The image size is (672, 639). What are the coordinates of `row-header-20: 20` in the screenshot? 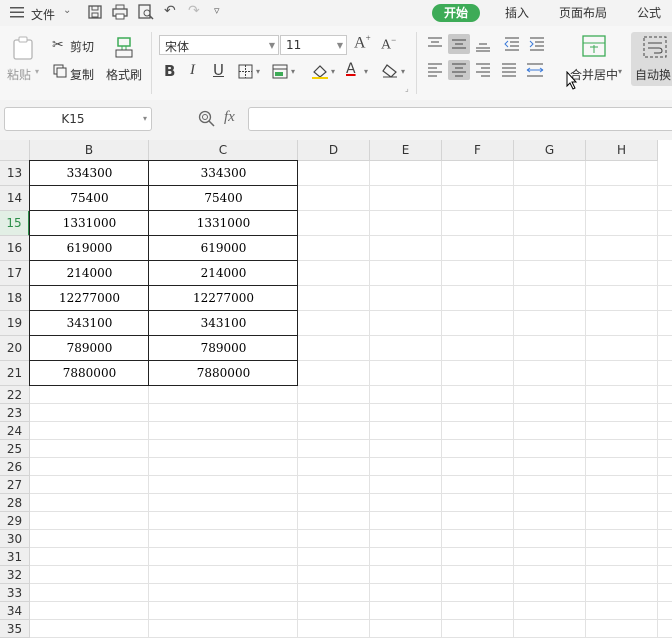 It's located at (15, 348).